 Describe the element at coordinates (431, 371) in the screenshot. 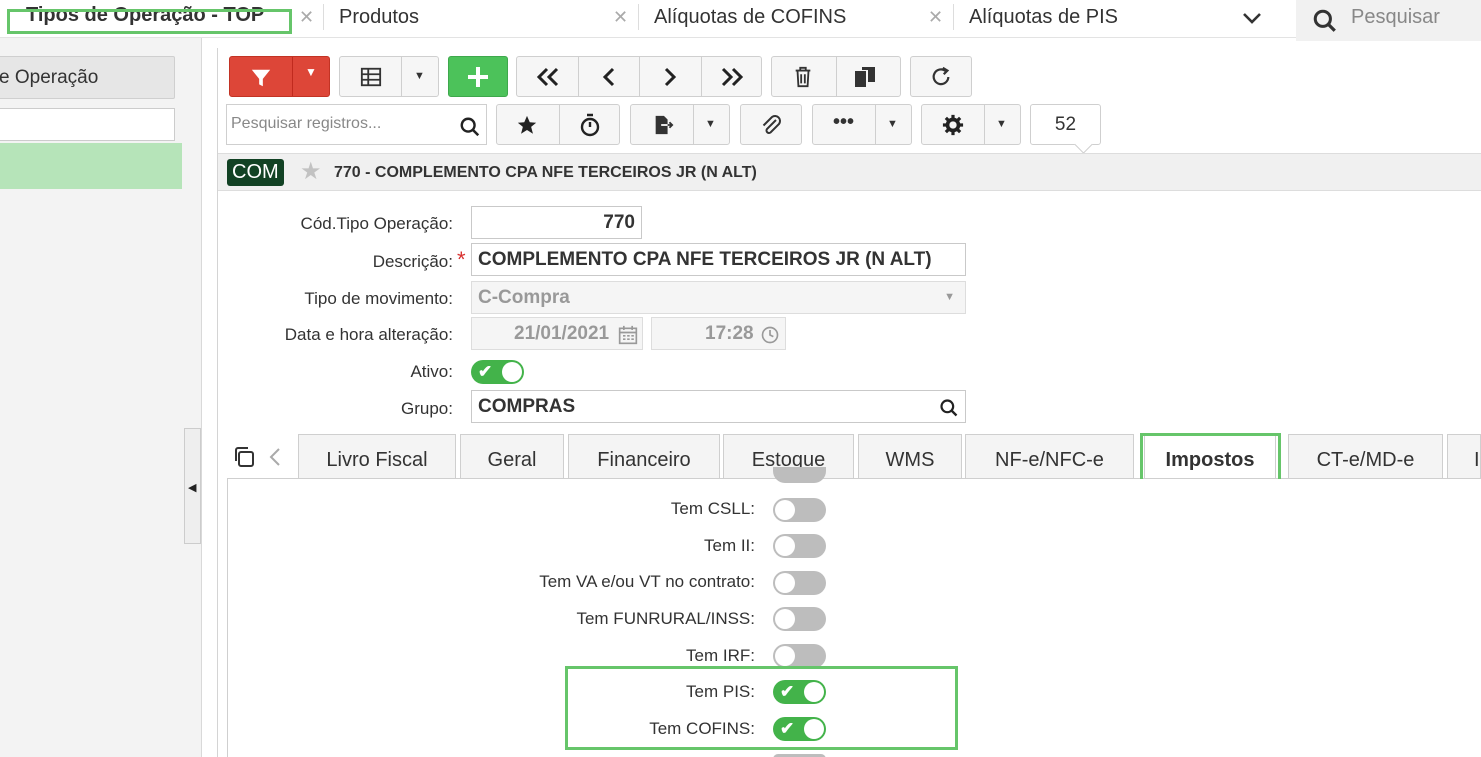

I see `ativo-label: Ativo:` at that location.